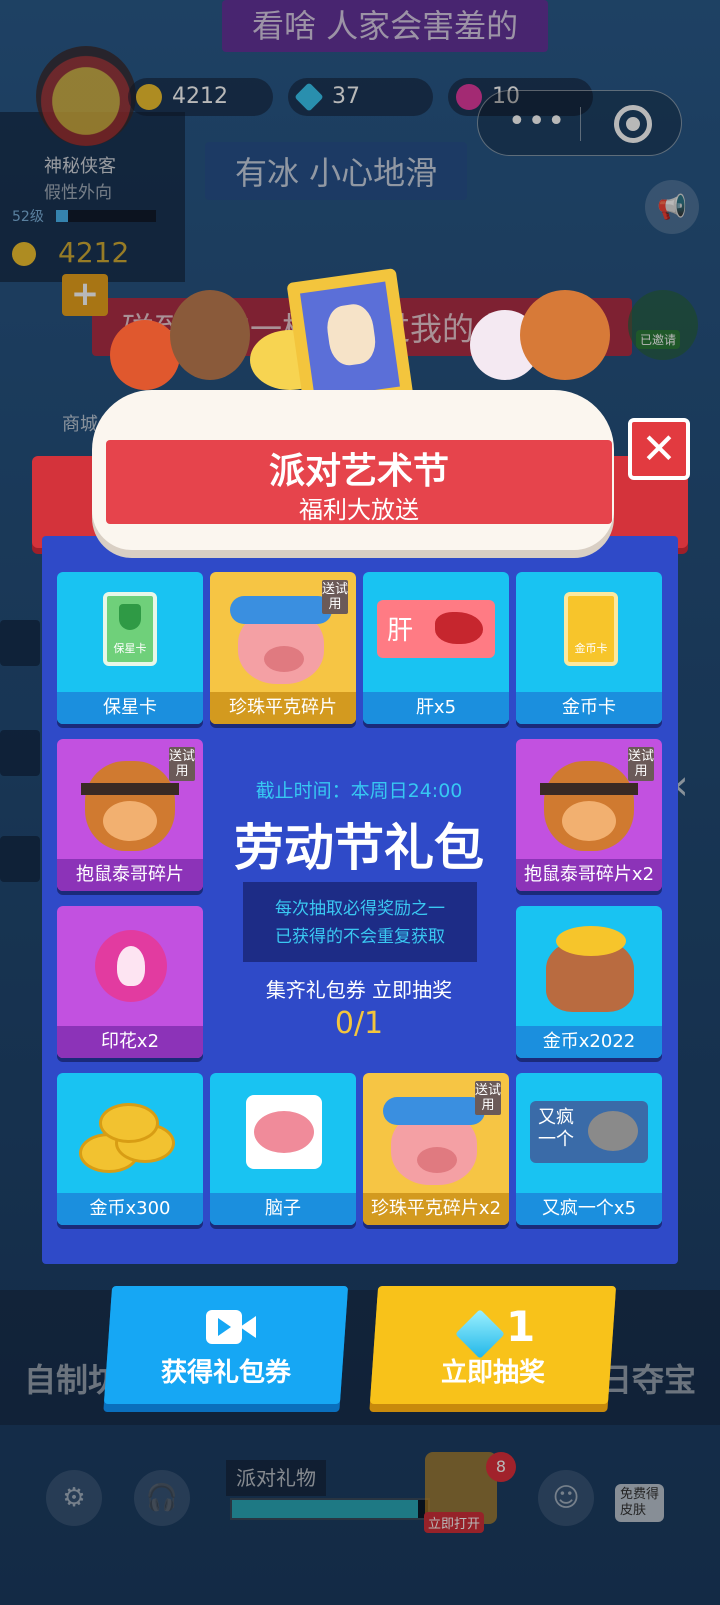 This screenshot has width=720, height=1605. What do you see at coordinates (521, 1326) in the screenshot?
I see `draw-cost: 1` at bounding box center [521, 1326].